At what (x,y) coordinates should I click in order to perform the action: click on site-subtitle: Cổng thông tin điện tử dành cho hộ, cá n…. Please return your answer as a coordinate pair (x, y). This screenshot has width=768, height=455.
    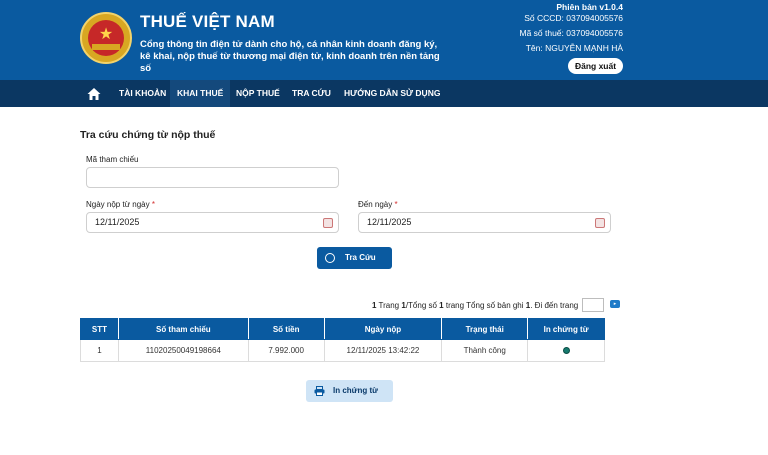
    Looking at the image, I should click on (290, 56).